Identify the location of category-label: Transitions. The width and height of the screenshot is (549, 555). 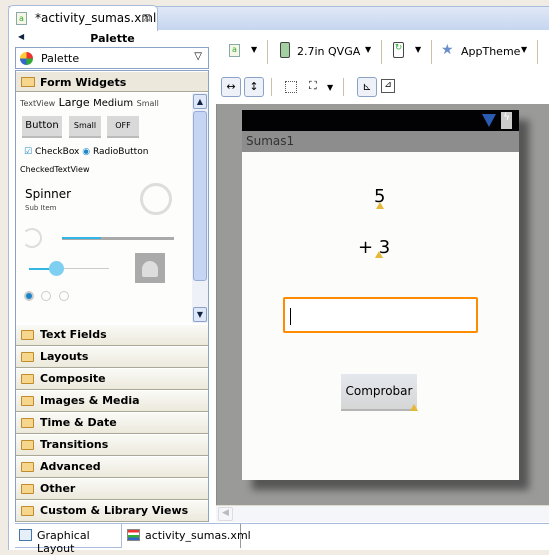
(74, 444).